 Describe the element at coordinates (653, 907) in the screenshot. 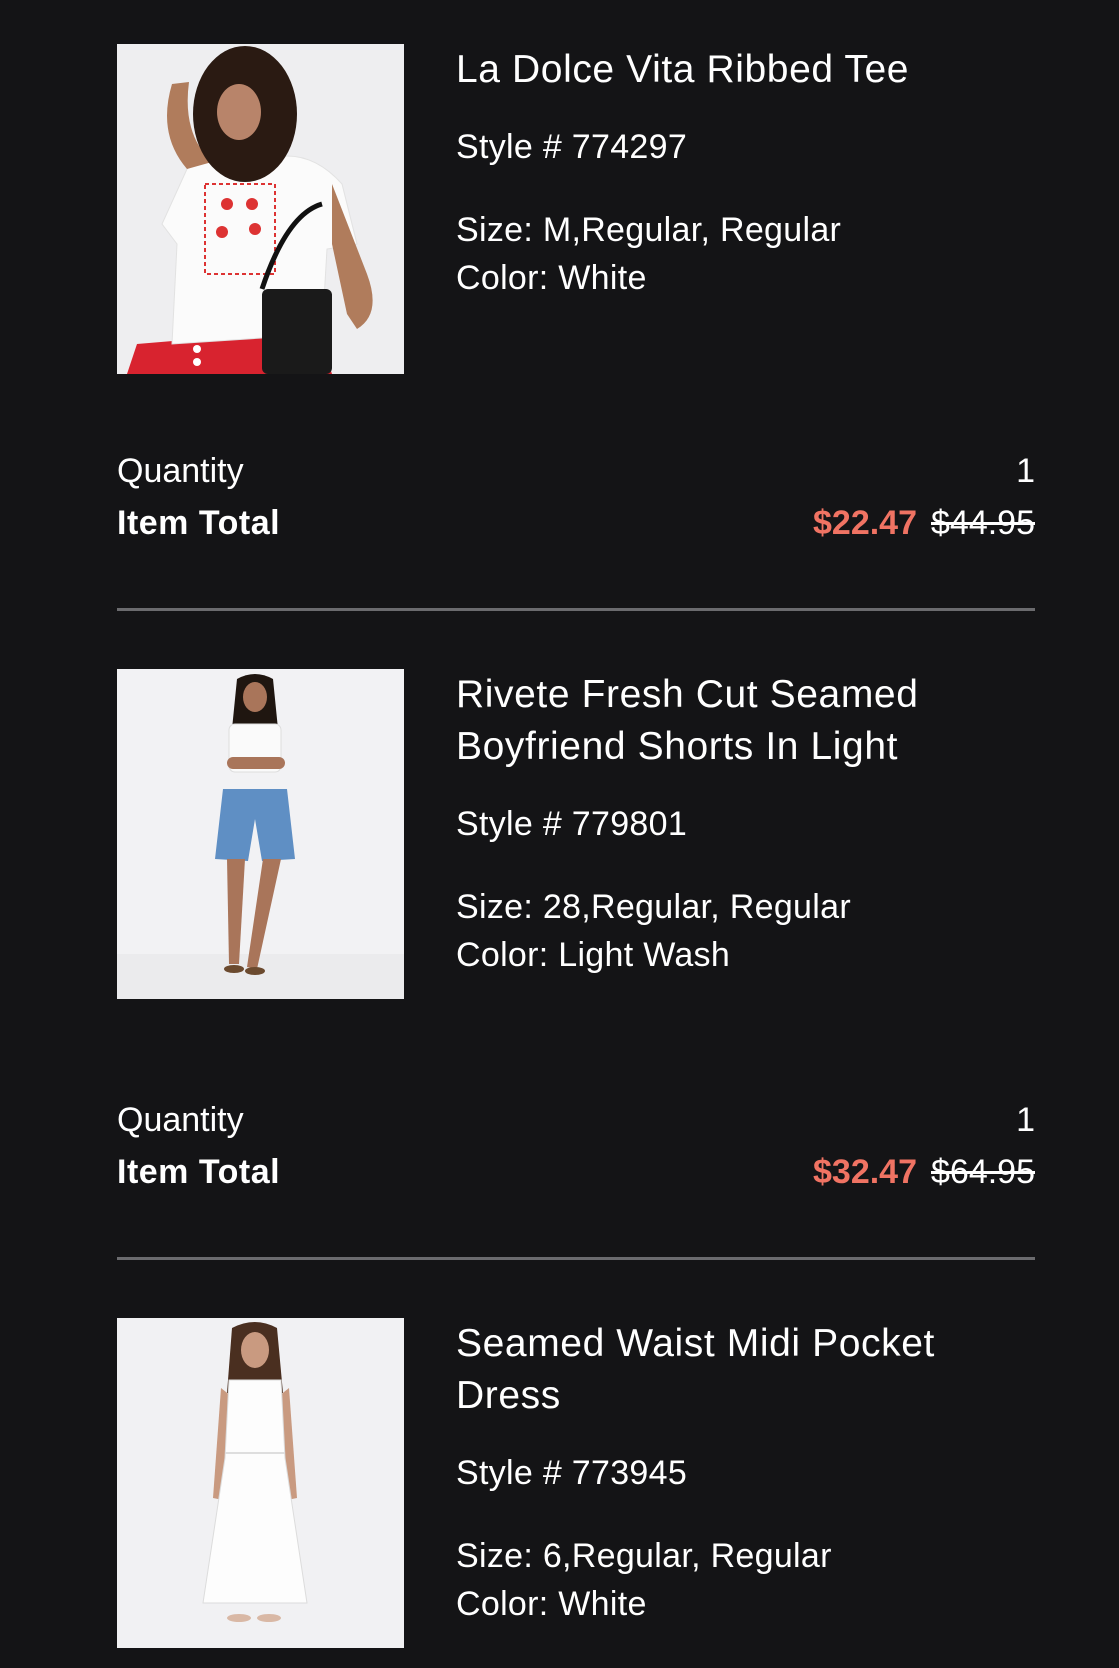

I see `item-size: Size: 28,Regular, Regular` at that location.